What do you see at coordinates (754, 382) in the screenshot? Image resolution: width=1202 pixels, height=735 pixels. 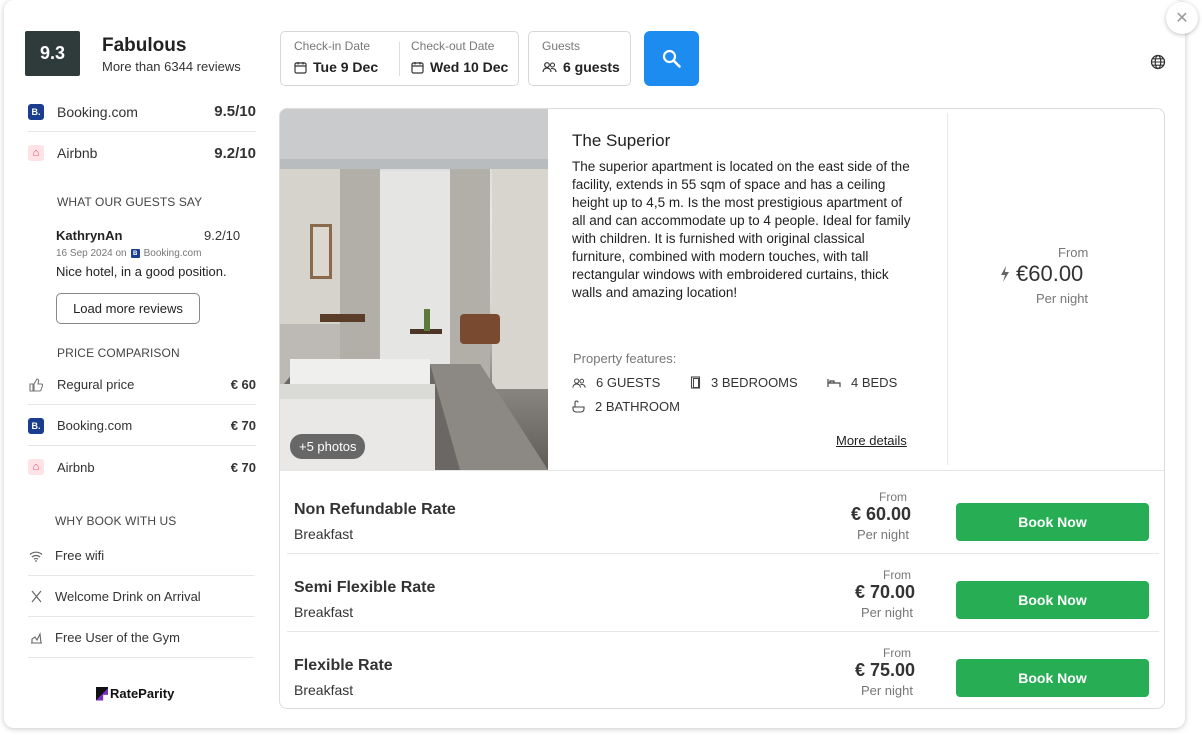 I see `feature-label: 3 BEDROOMS` at bounding box center [754, 382].